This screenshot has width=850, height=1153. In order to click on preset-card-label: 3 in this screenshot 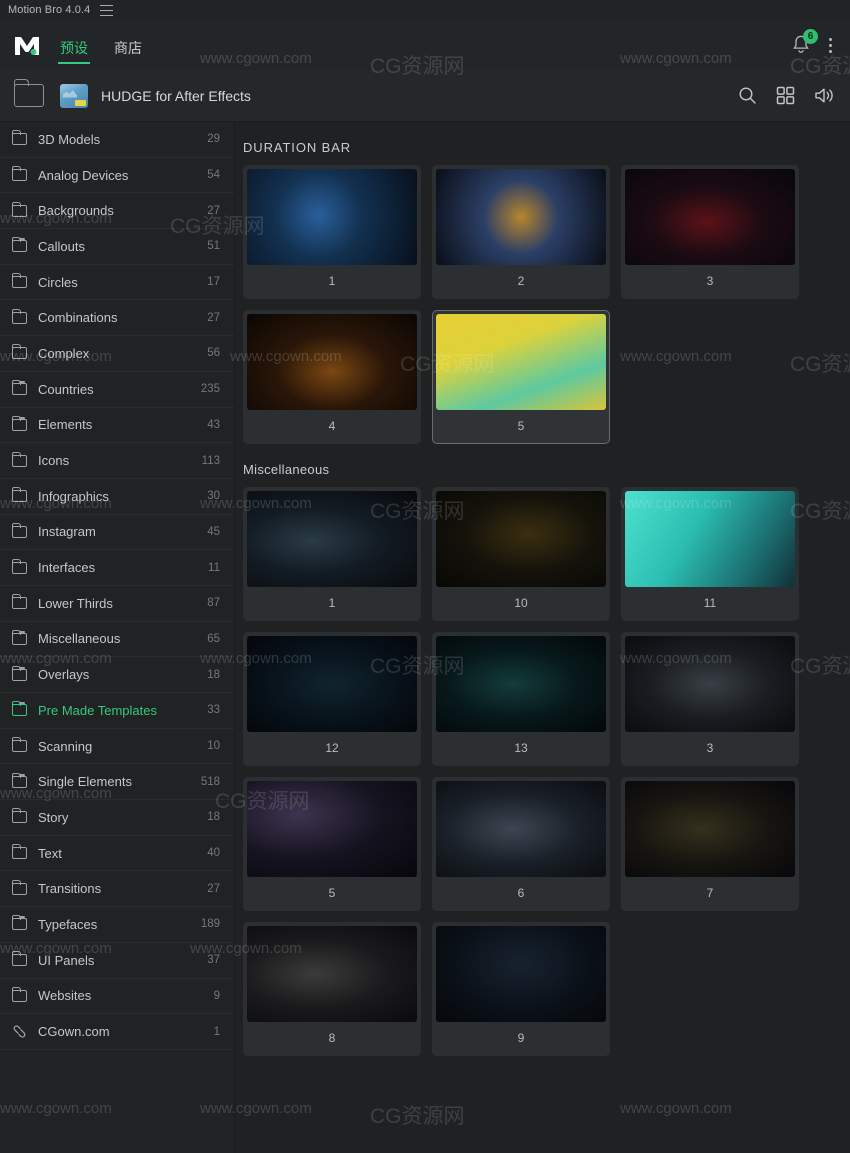, I will do `click(710, 748)`.